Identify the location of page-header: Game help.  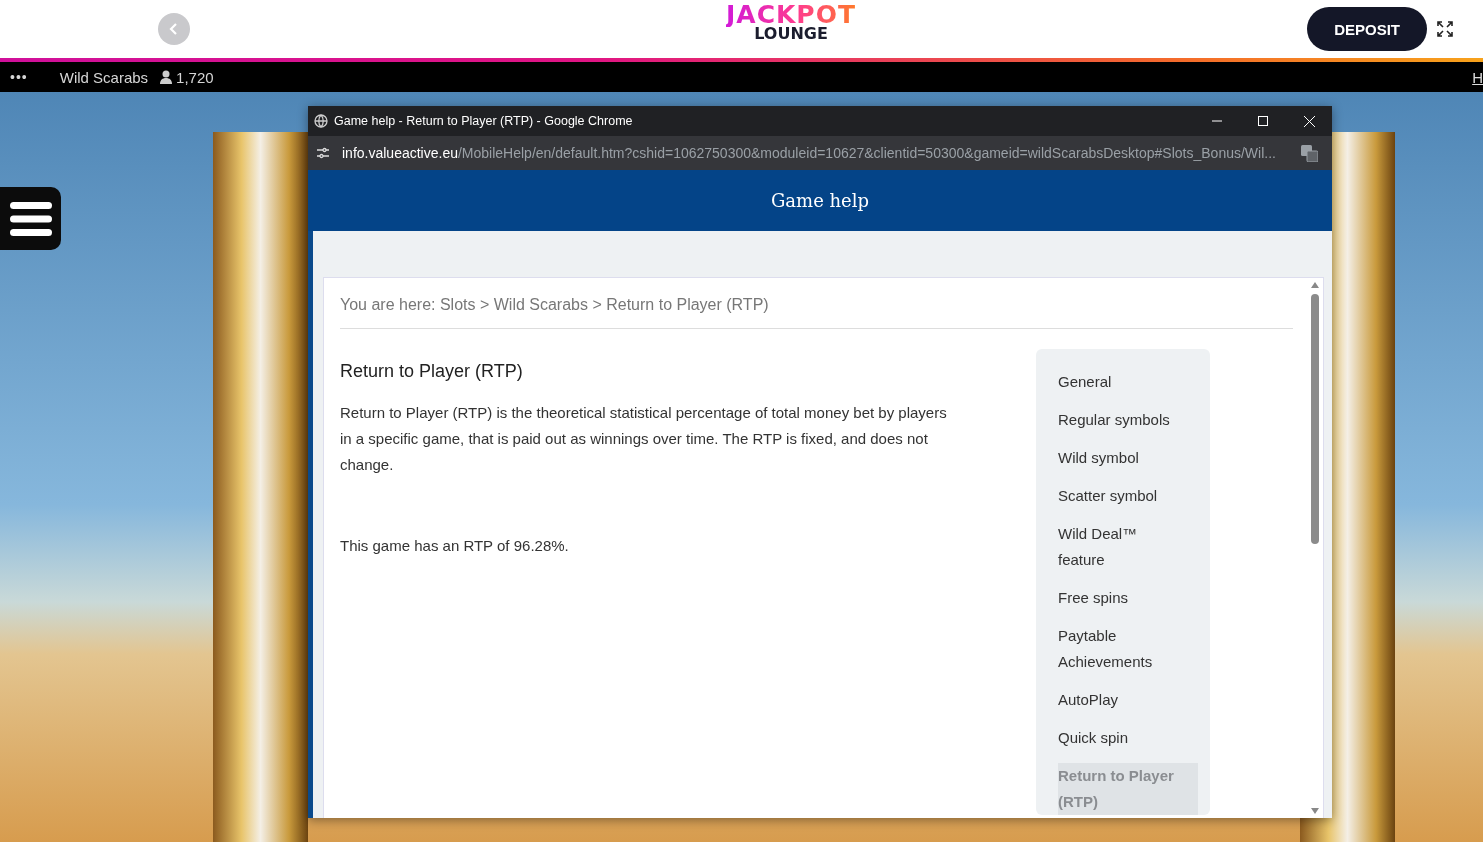
(820, 200).